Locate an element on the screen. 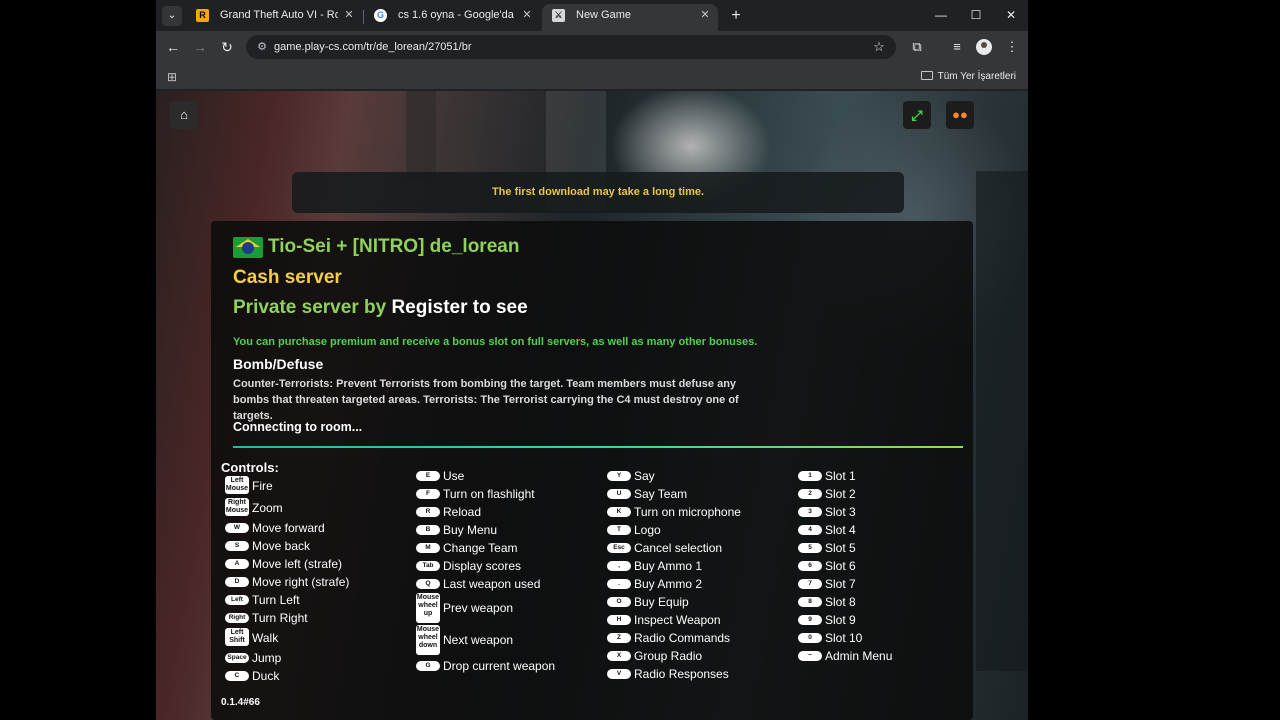 This screenshot has width=1280, height=720. key-cap: W is located at coordinates (237, 528).